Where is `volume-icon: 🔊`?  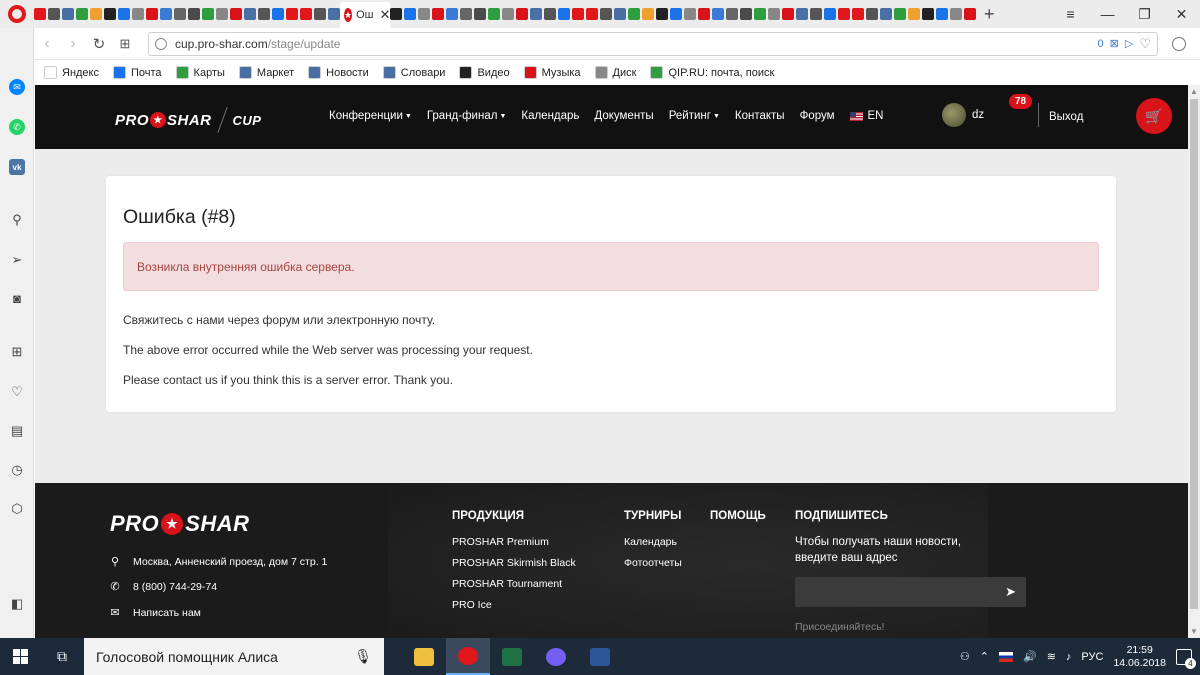
volume-icon: 🔊 is located at coordinates (1030, 656).